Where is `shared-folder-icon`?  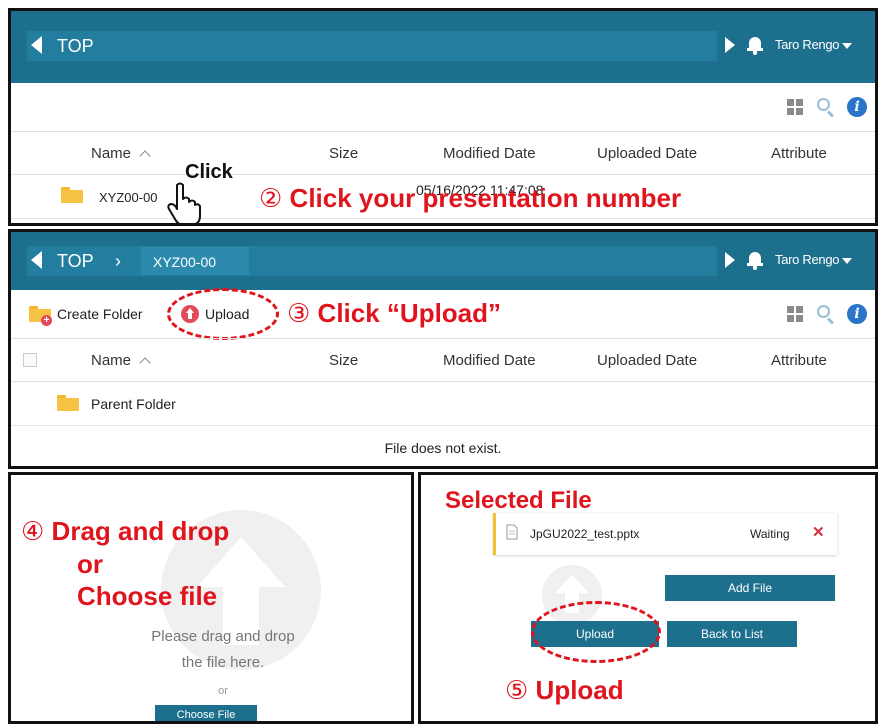
shared-folder-icon is located at coordinates (72, 195).